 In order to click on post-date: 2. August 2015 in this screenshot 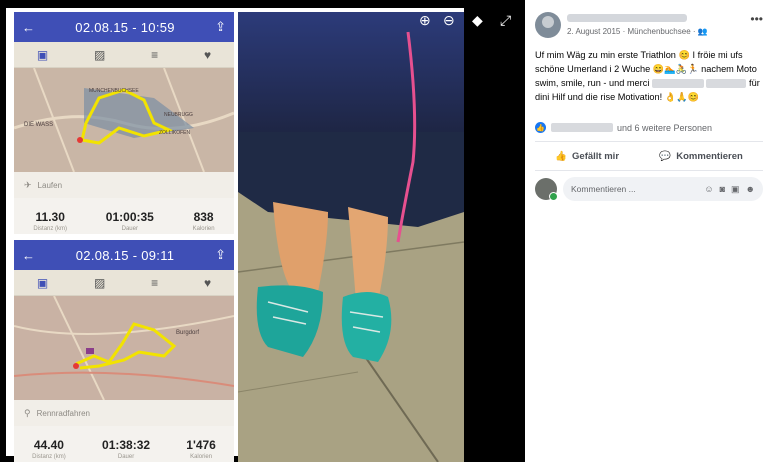, I will do `click(593, 31)`.